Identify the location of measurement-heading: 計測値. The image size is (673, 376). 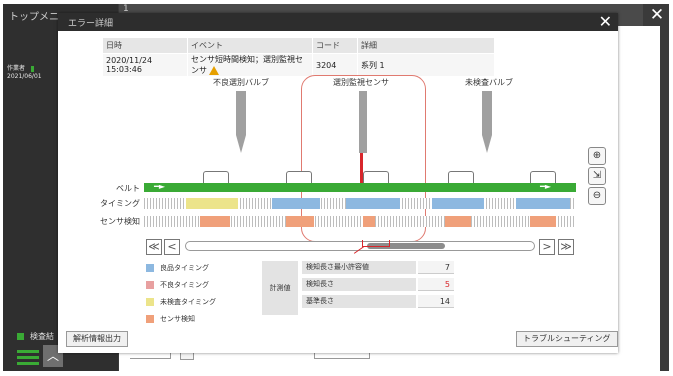
(280, 288).